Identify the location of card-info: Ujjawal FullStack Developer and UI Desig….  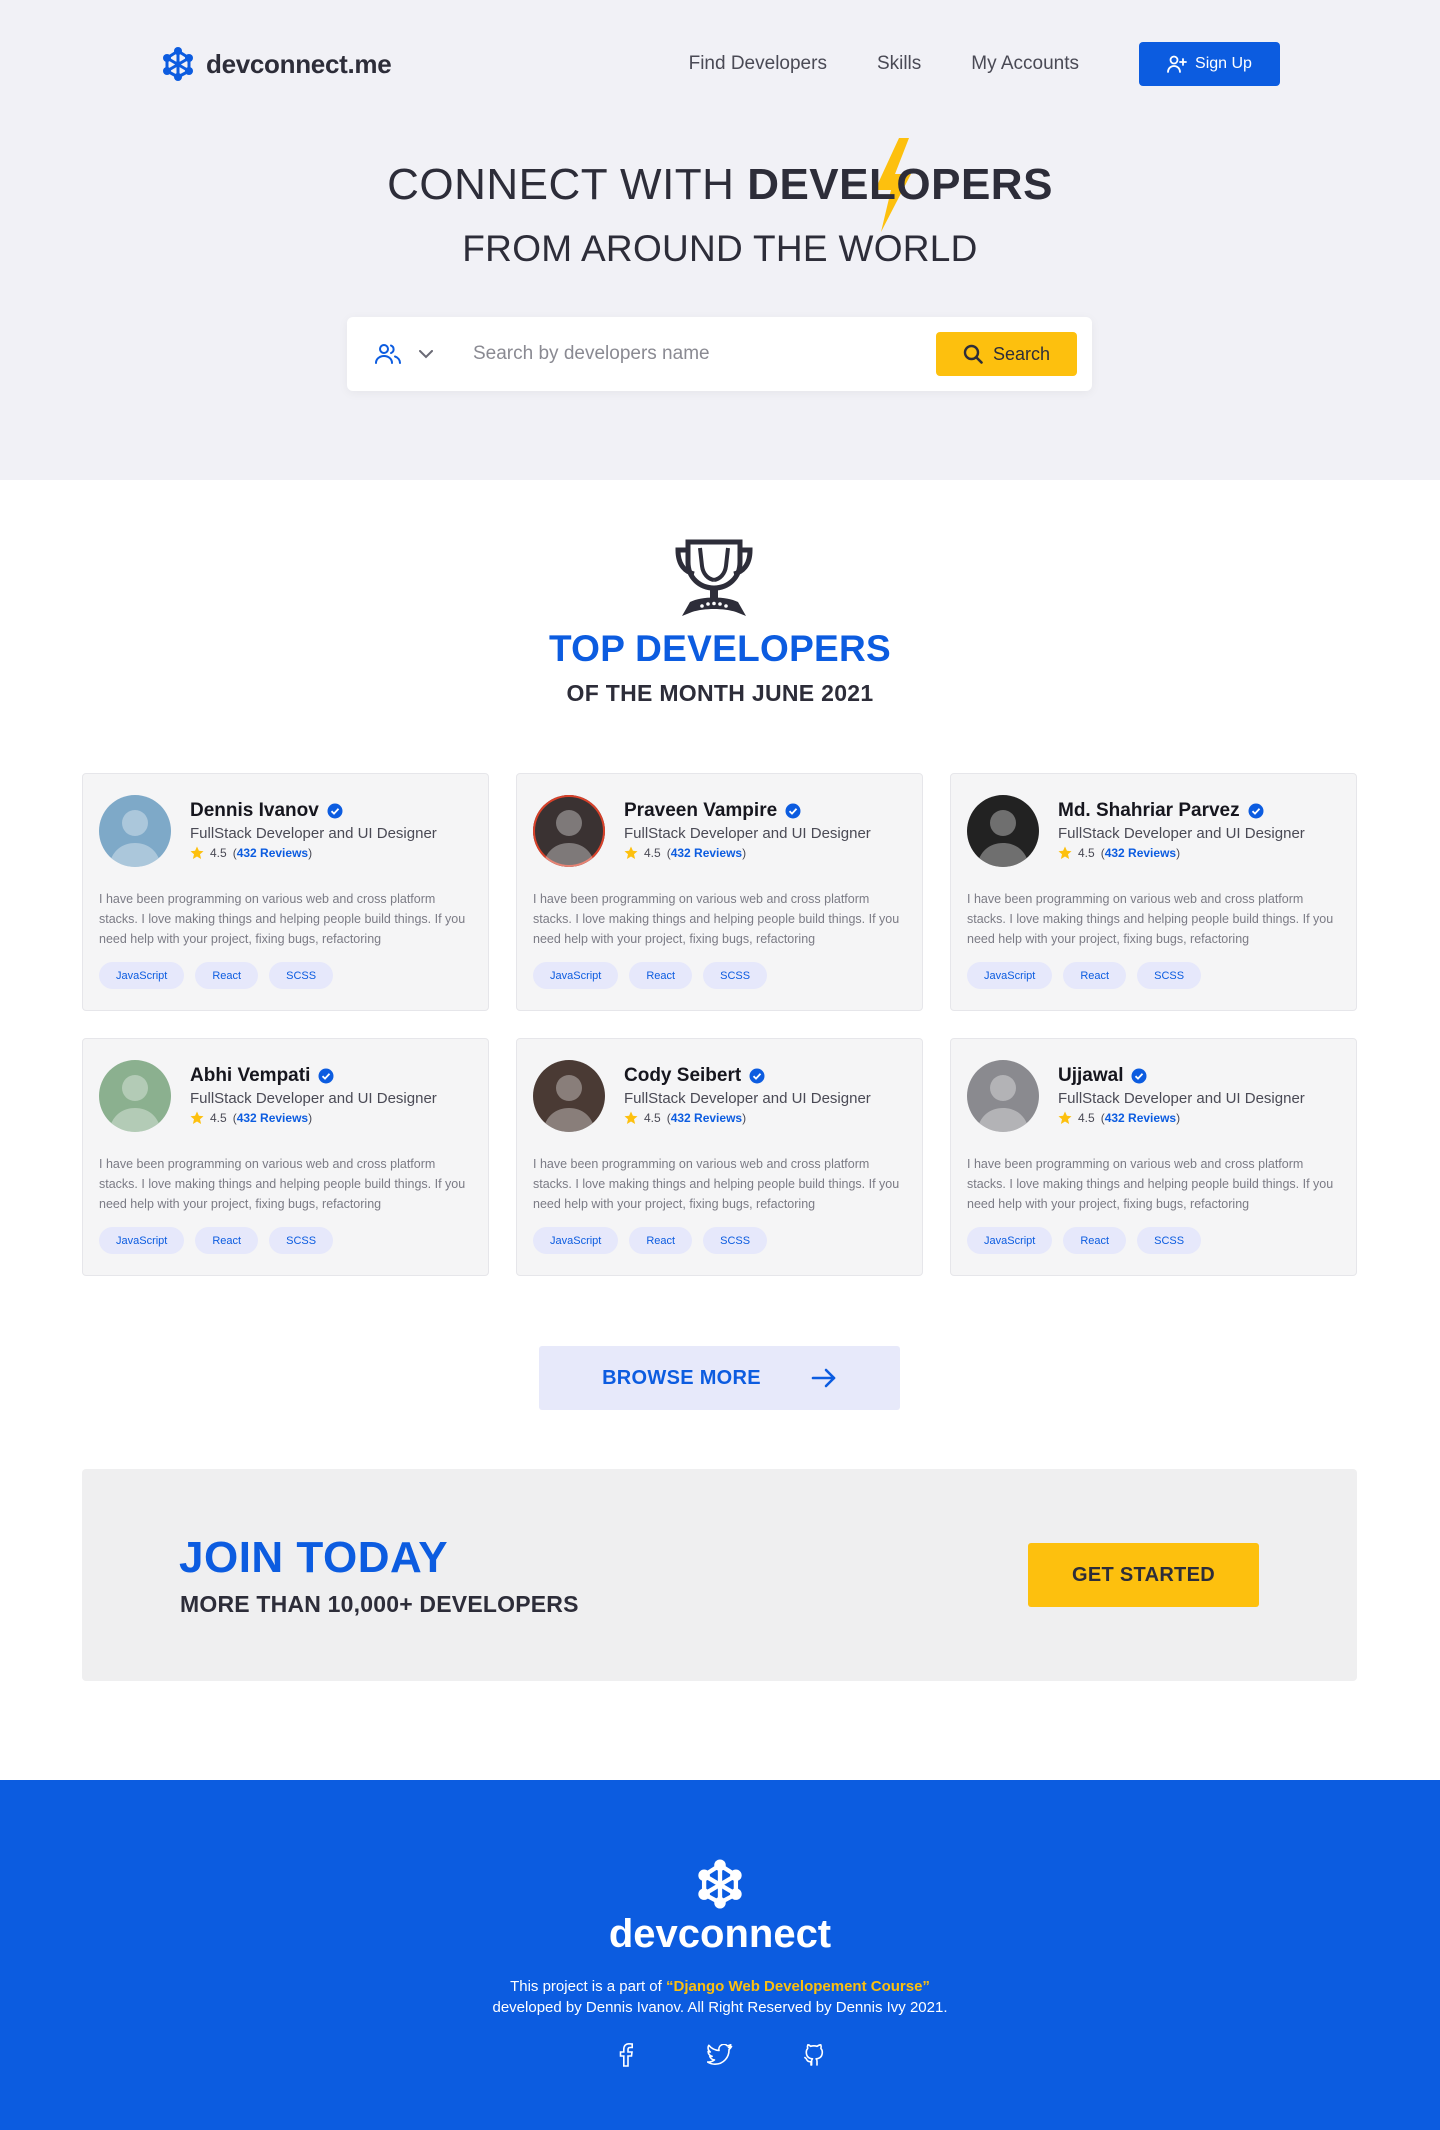
(1181, 1092).